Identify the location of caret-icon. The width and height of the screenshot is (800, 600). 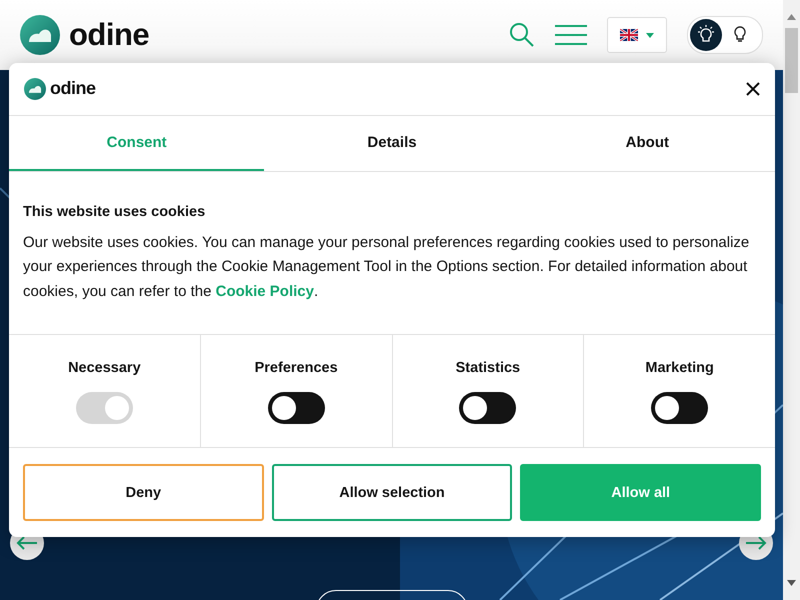
(650, 35).